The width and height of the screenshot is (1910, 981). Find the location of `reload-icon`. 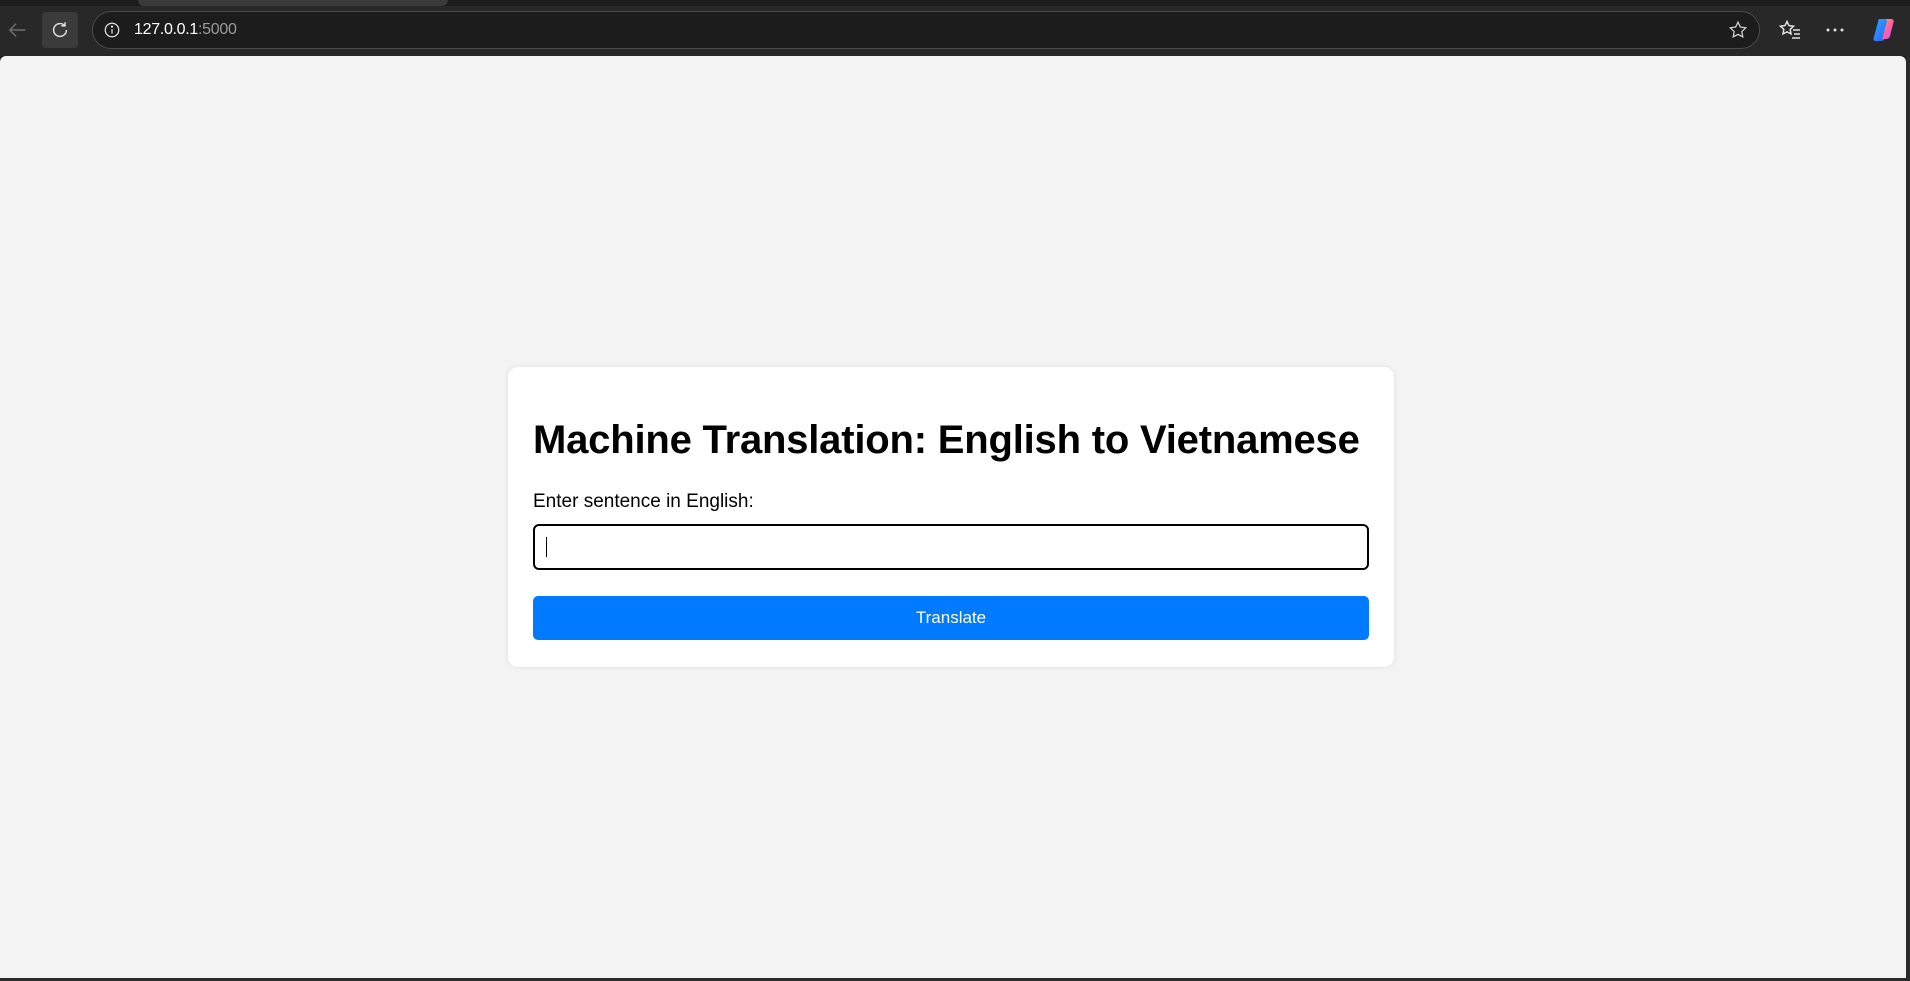

reload-icon is located at coordinates (60, 30).